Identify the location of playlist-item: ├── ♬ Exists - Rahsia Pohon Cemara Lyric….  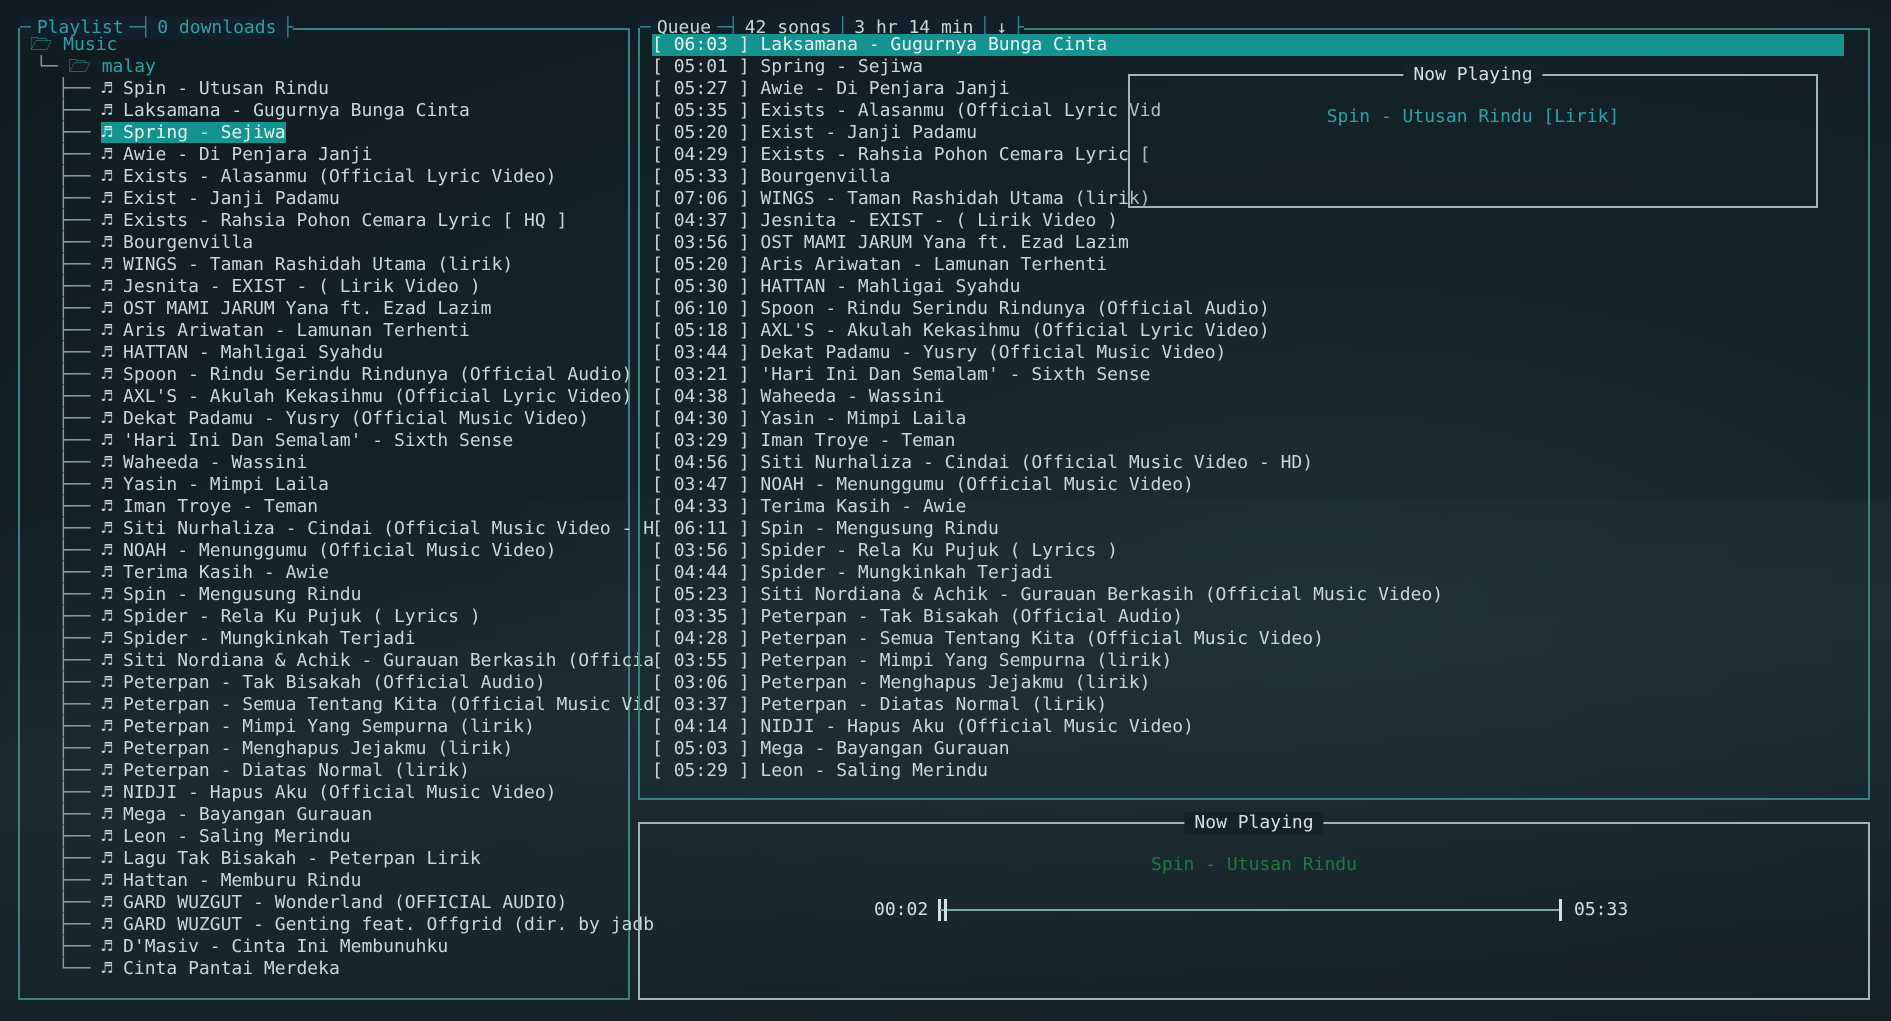
(312, 221).